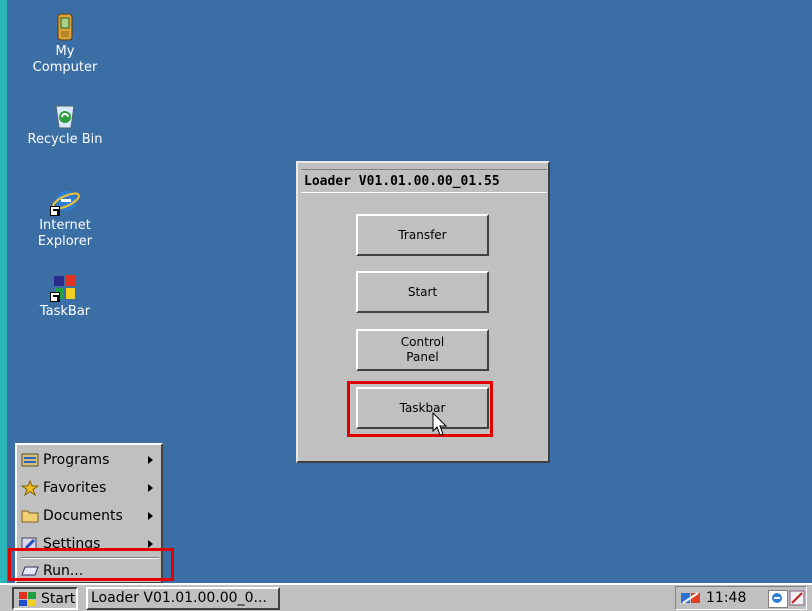 Image resolution: width=812 pixels, height=611 pixels. I want to click on menu-item-label: Programs, so click(76, 460).